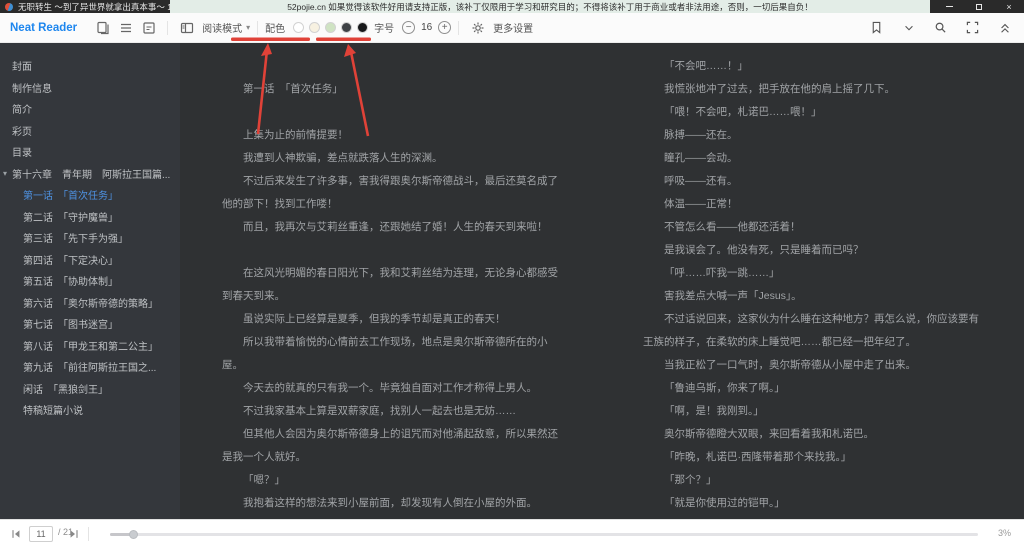  Describe the element at coordinates (908, 27) in the screenshot. I see `chevron-down-icon` at that location.